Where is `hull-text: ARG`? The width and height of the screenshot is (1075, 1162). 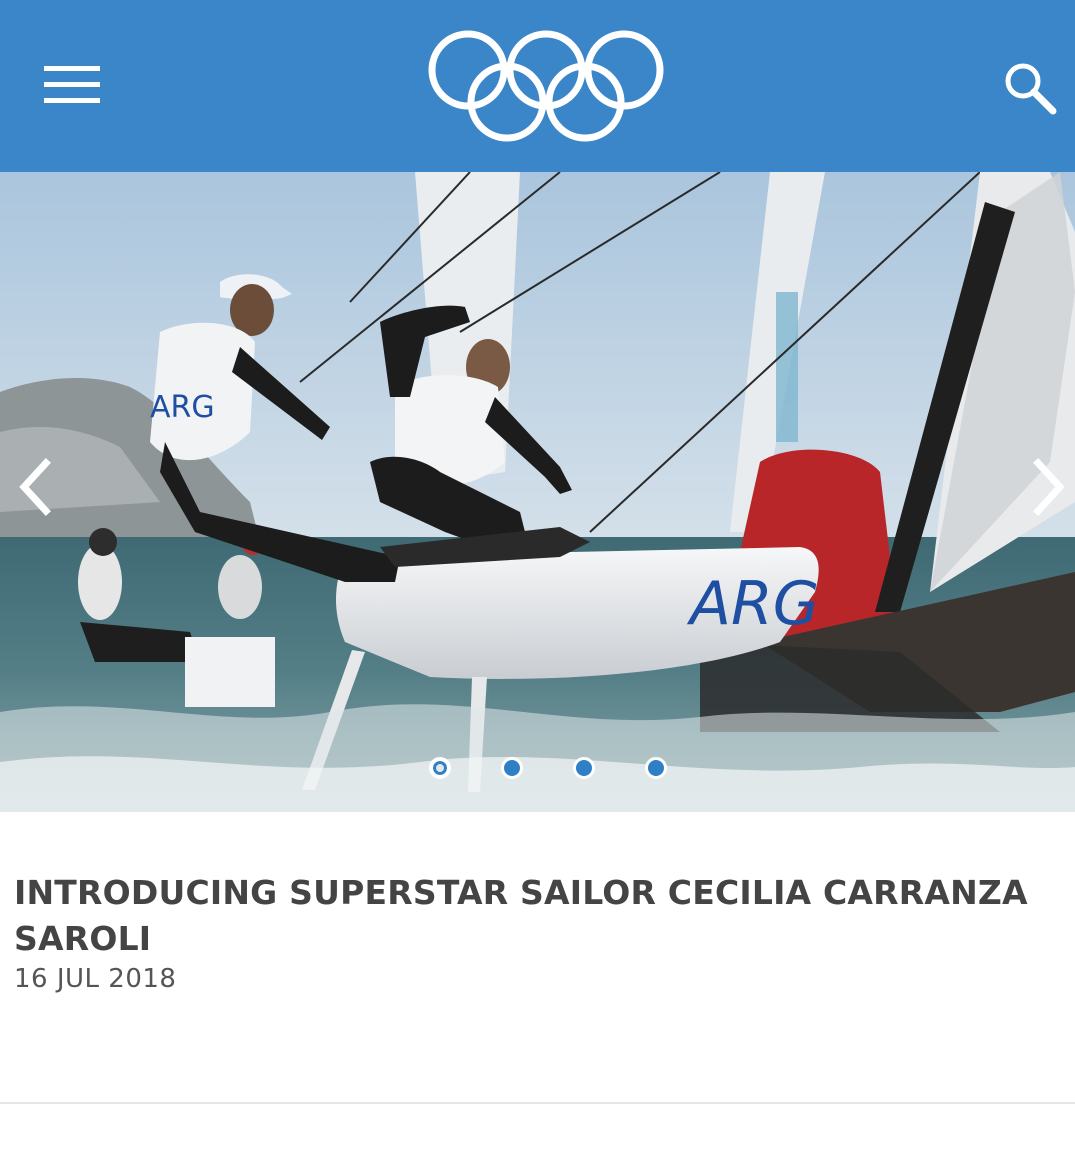
hull-text: ARG is located at coordinates (752, 604).